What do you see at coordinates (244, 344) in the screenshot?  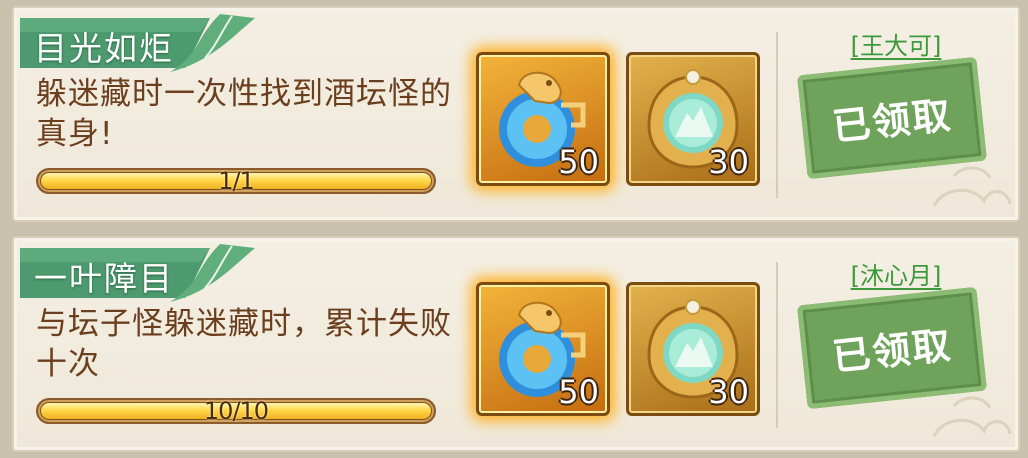 I see `achievement-description: 与坛子怪躲迷藏时，累计失败十次` at bounding box center [244, 344].